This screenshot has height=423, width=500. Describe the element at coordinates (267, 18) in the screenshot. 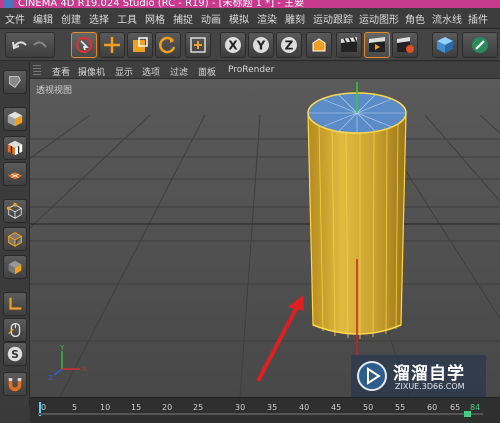

I see `menu-render: 渲染` at that location.